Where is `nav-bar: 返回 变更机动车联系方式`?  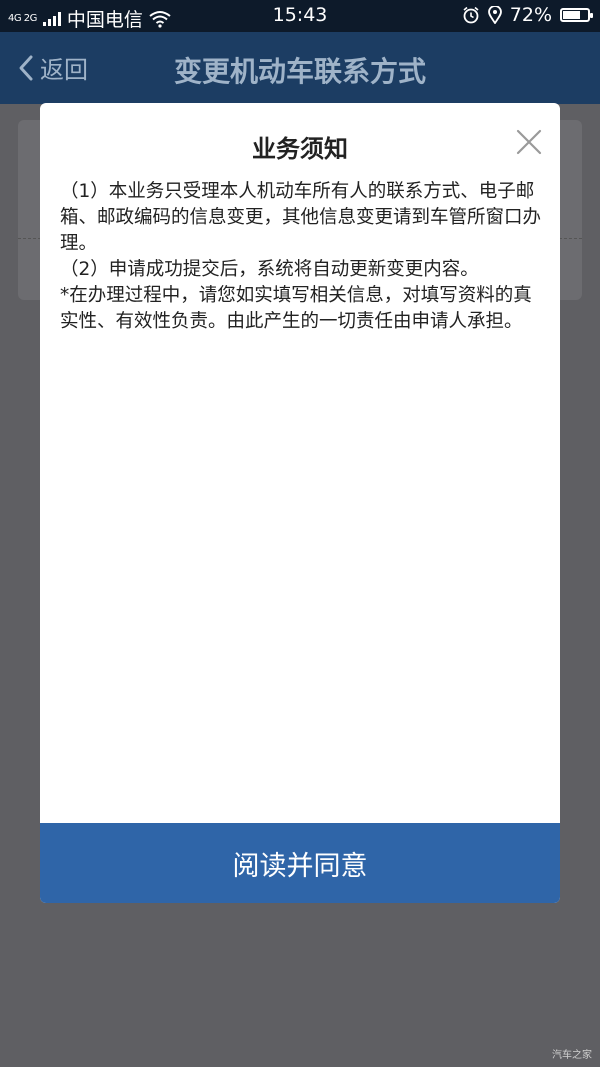
nav-bar: 返回 变更机动车联系方式 is located at coordinates (300, 68).